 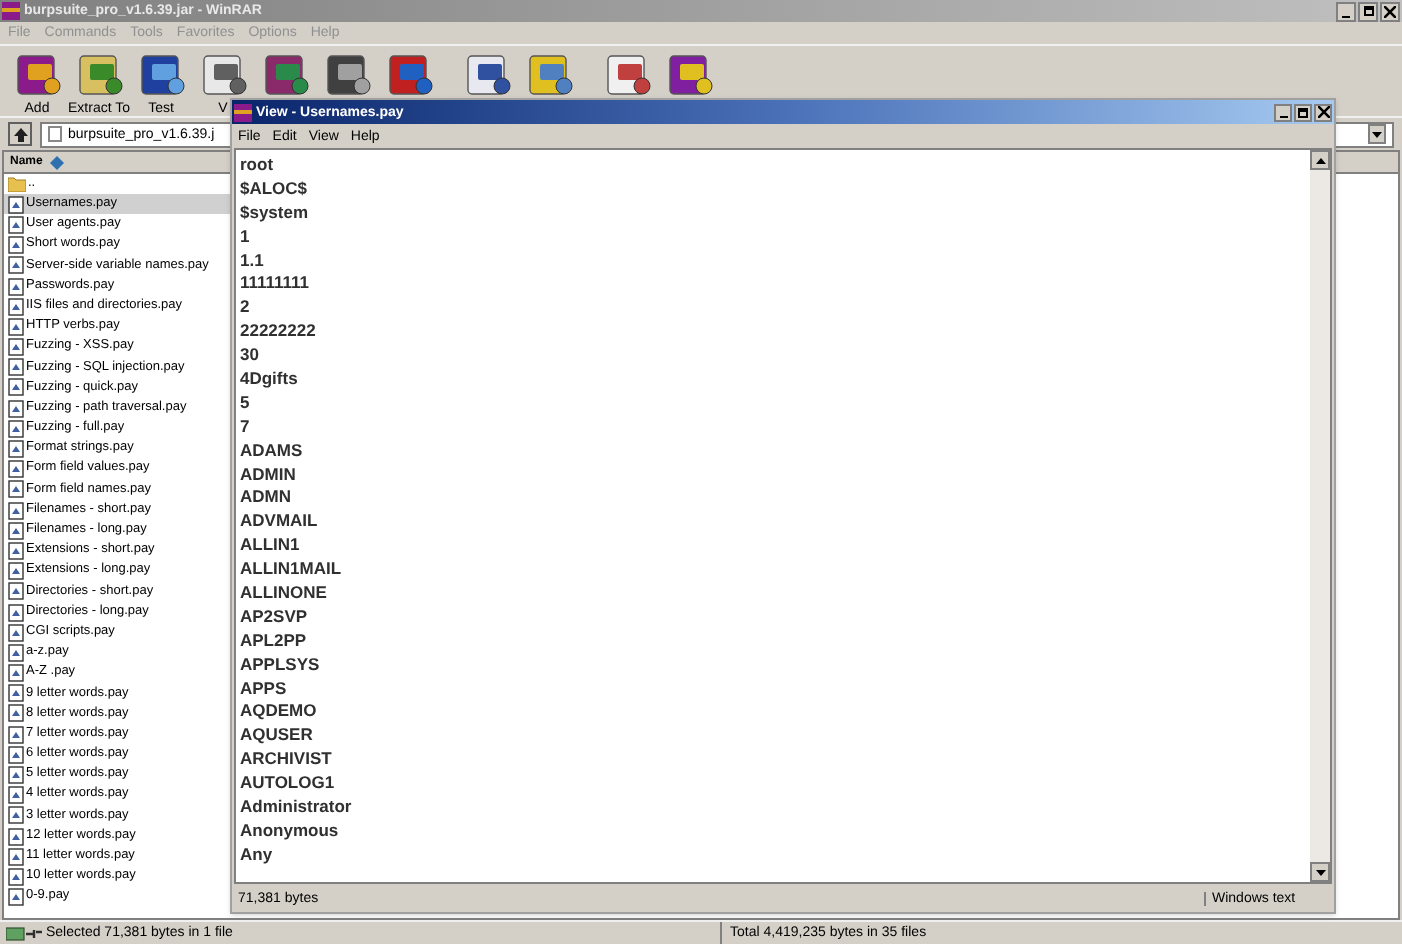 I want to click on text-line: AQUSER, so click(x=277, y=736).